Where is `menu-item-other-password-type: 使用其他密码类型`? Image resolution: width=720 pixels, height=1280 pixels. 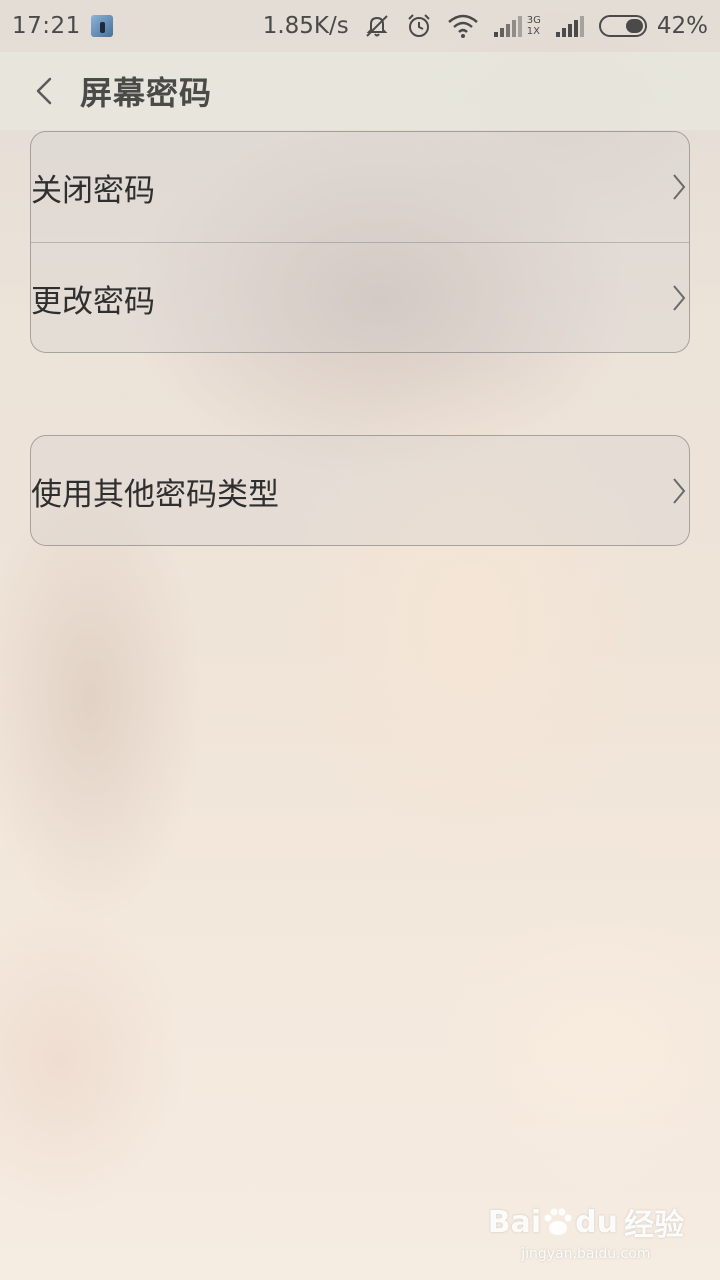 menu-item-other-password-type: 使用其他密码类型 is located at coordinates (360, 490).